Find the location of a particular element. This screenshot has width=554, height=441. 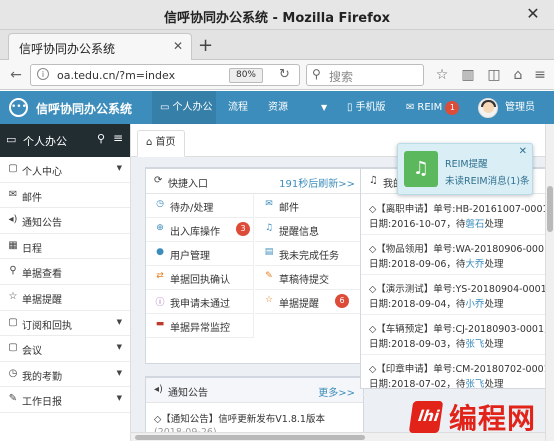

plus-circle-icon: ⊕ is located at coordinates (160, 228).